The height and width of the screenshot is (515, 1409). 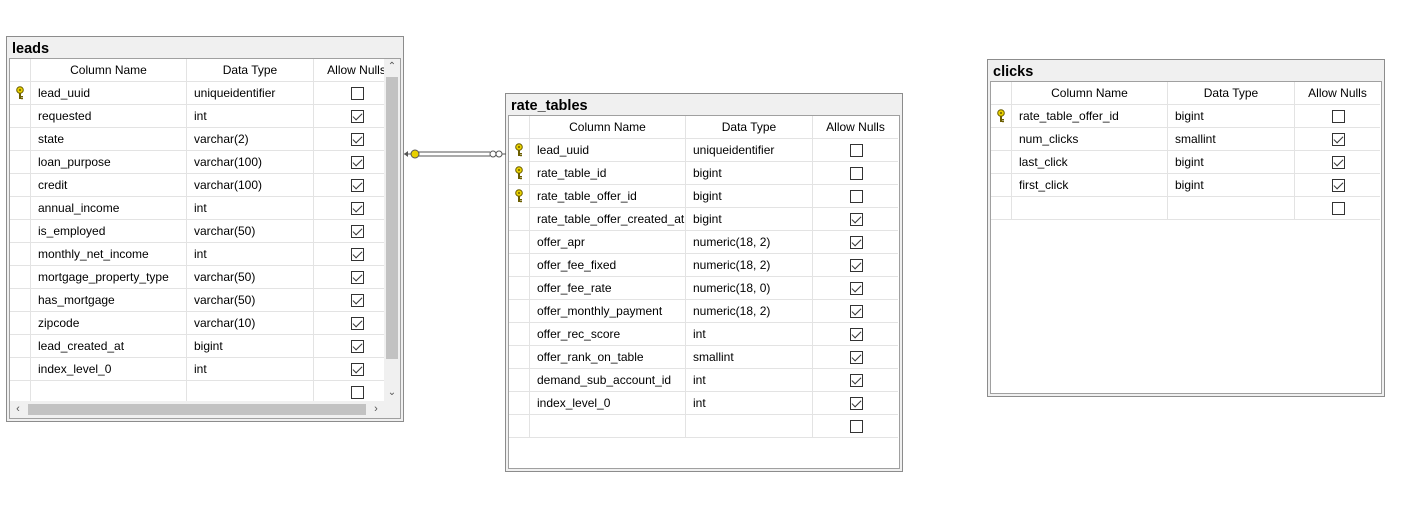 What do you see at coordinates (18, 409) in the screenshot?
I see `scroll-left-icon: ‹` at bounding box center [18, 409].